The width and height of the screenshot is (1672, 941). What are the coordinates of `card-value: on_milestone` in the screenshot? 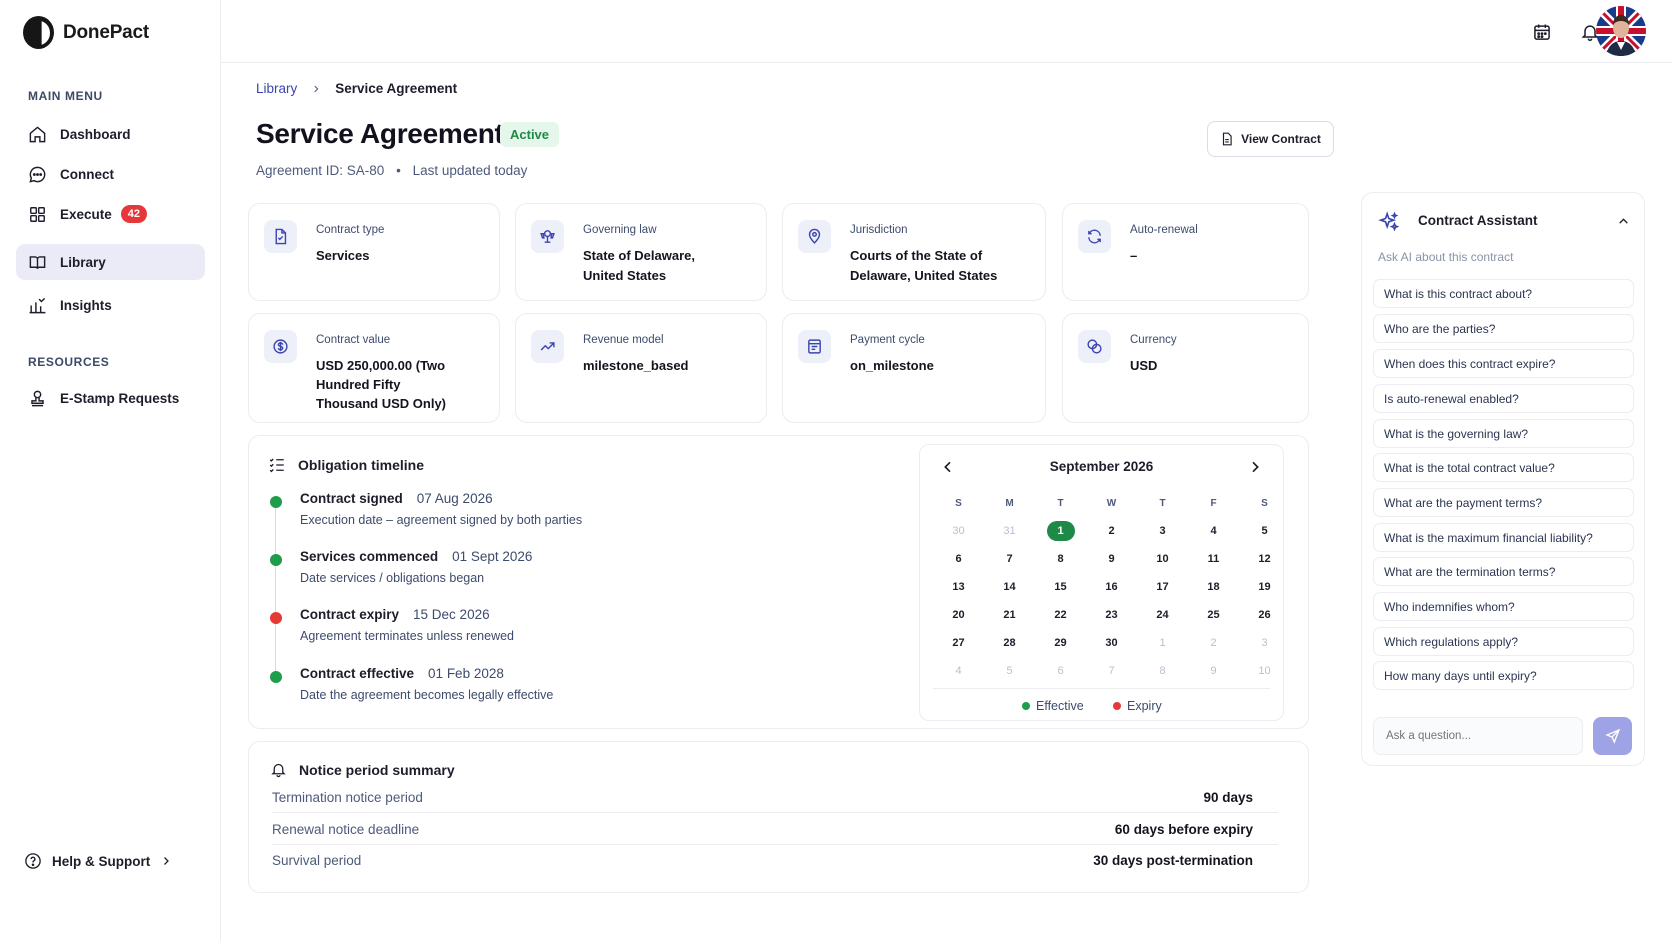 It's located at (892, 365).